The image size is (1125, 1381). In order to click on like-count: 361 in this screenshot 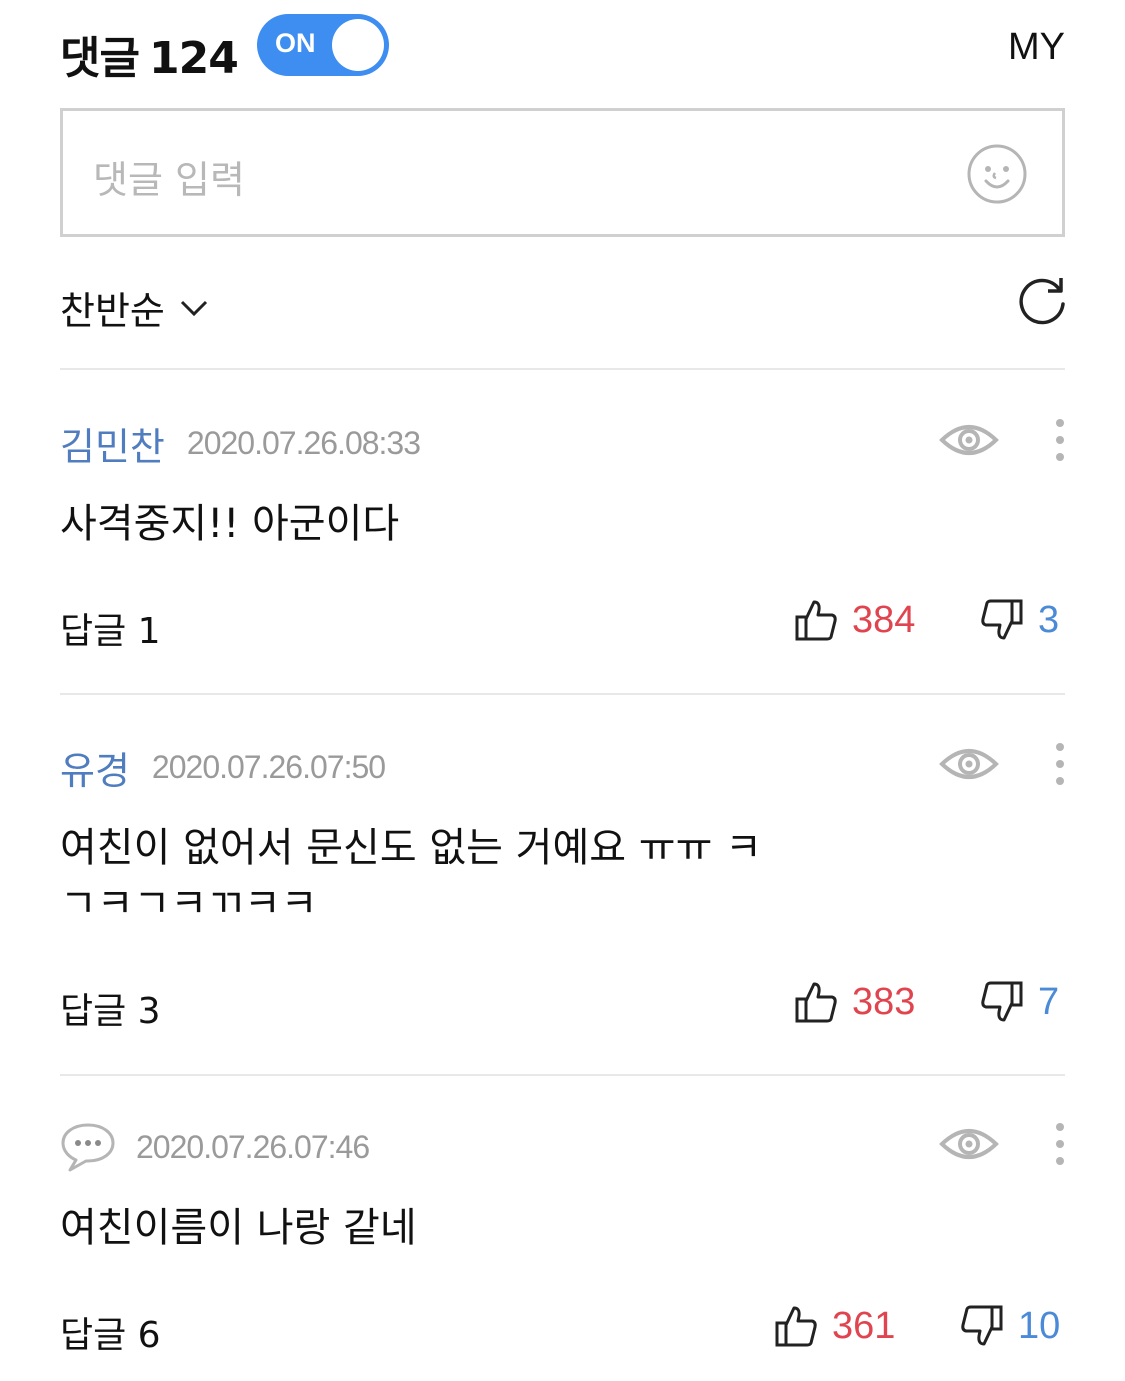, I will do `click(864, 1325)`.